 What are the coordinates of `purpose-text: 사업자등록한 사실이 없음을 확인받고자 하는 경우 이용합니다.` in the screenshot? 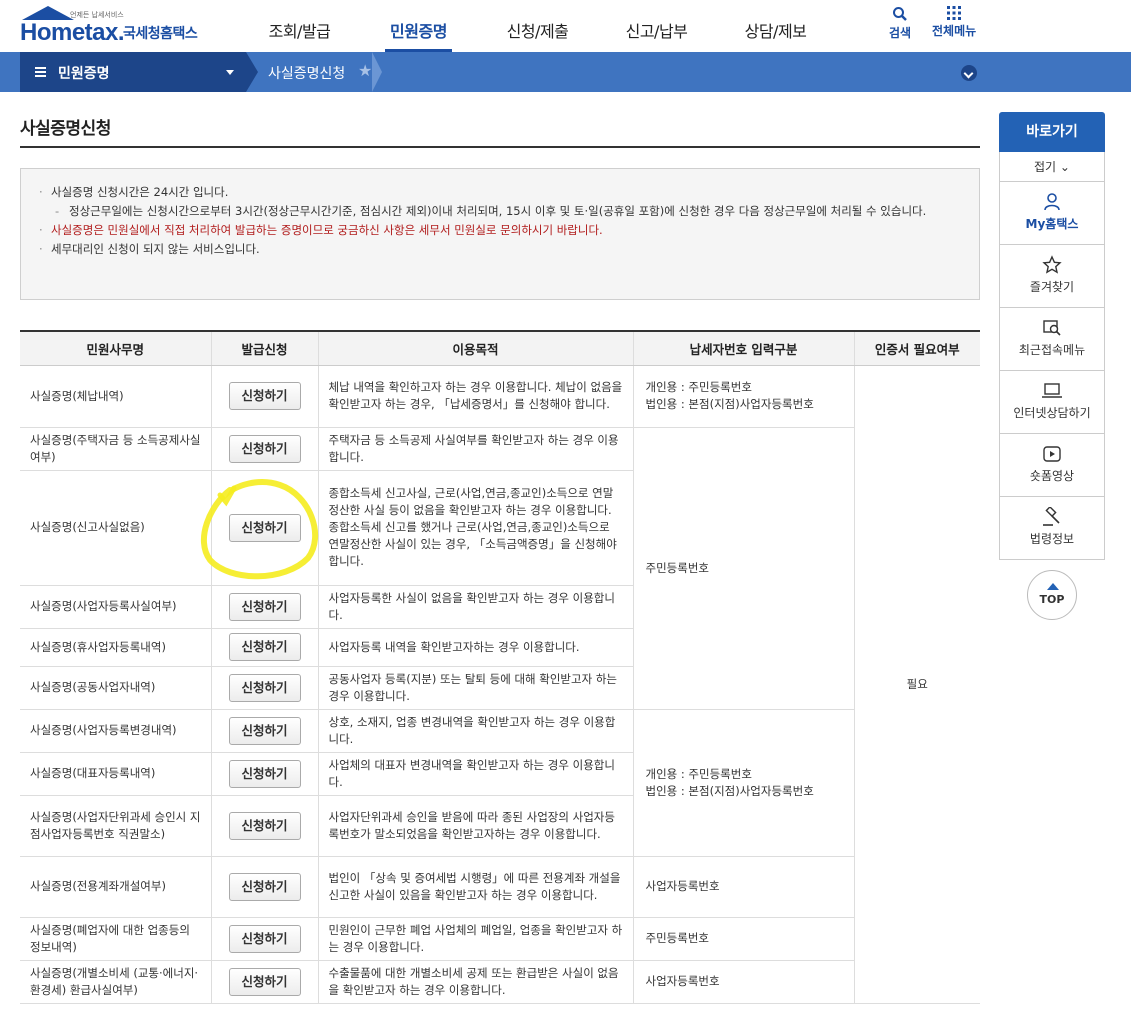 It's located at (475, 607).